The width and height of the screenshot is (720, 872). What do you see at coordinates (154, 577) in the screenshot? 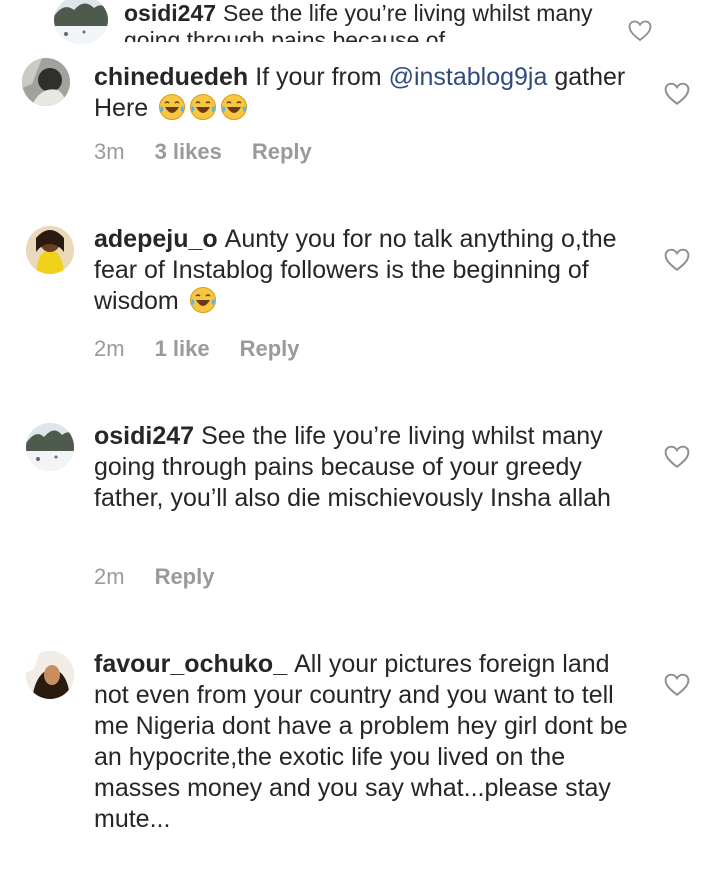
I see `comment-meta: 2m Reply` at bounding box center [154, 577].